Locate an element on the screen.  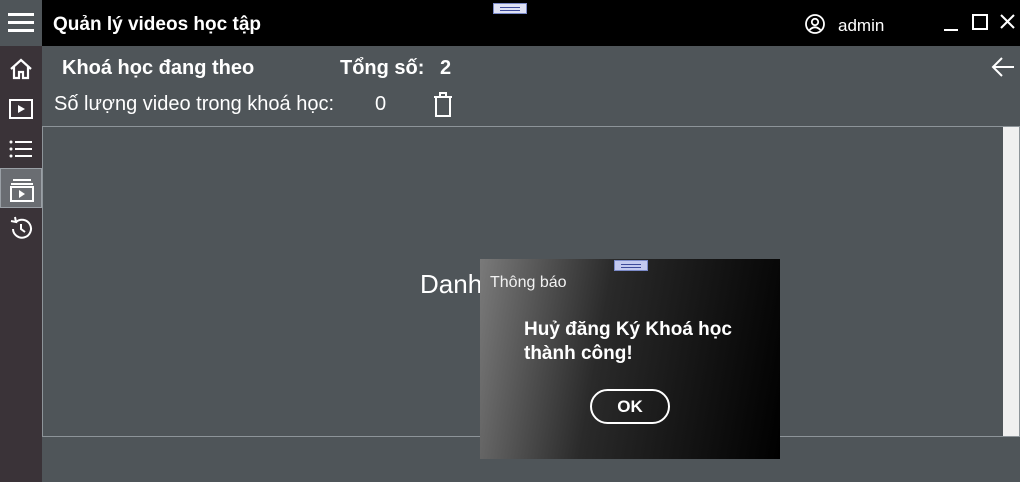
dialog-drag-handle-icon is located at coordinates (631, 265).